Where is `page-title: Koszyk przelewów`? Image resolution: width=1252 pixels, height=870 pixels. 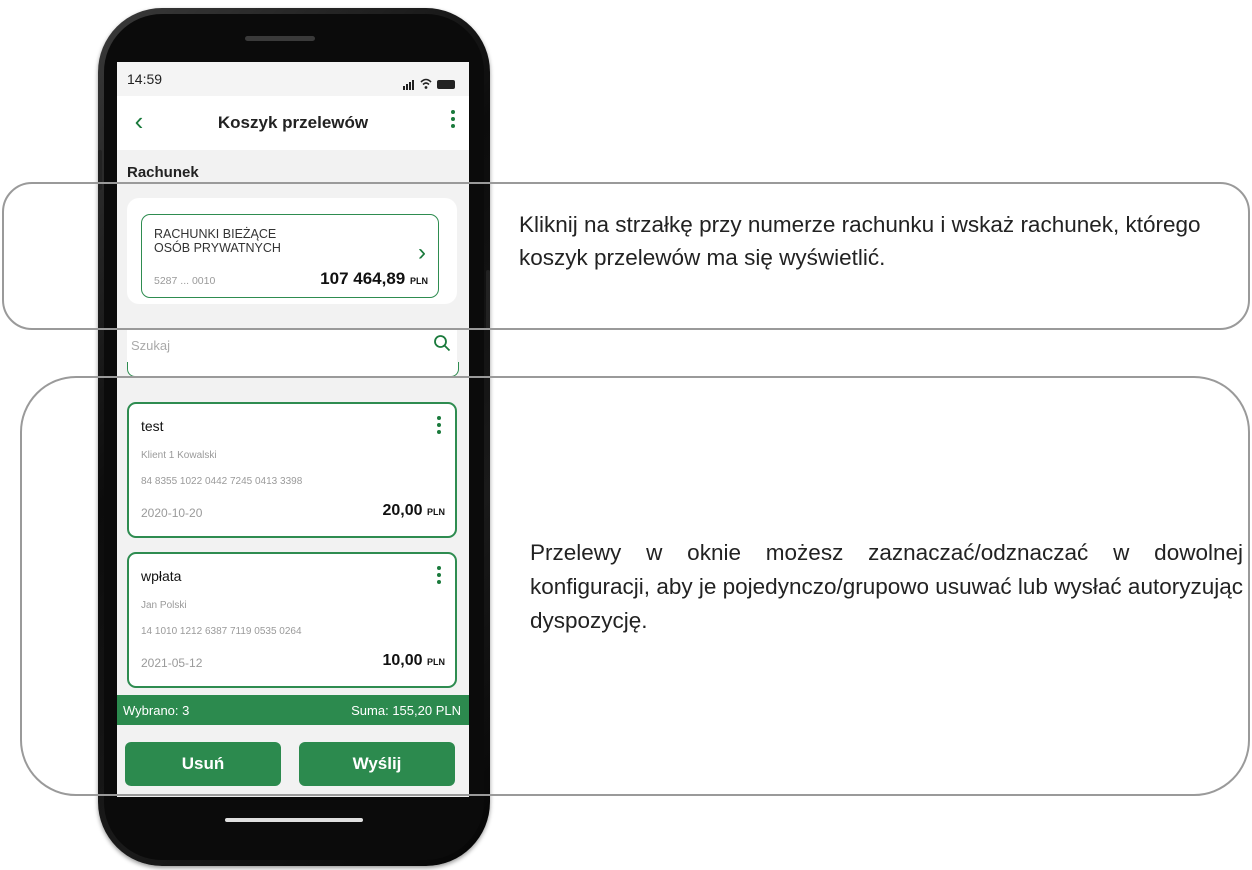 page-title: Koszyk przelewów is located at coordinates (293, 122).